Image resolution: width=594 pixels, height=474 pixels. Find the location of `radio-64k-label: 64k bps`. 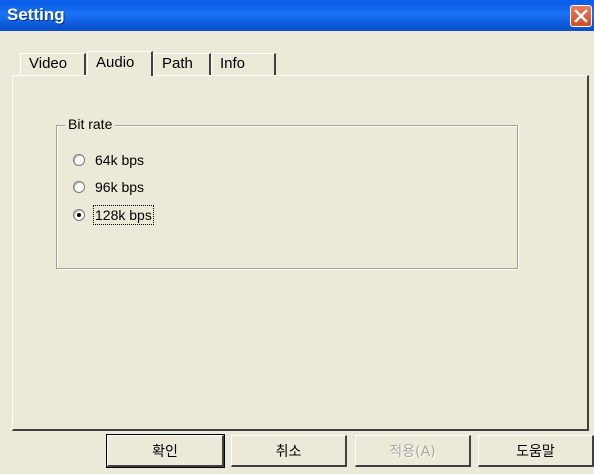

radio-64k-label: 64k bps is located at coordinates (119, 160).